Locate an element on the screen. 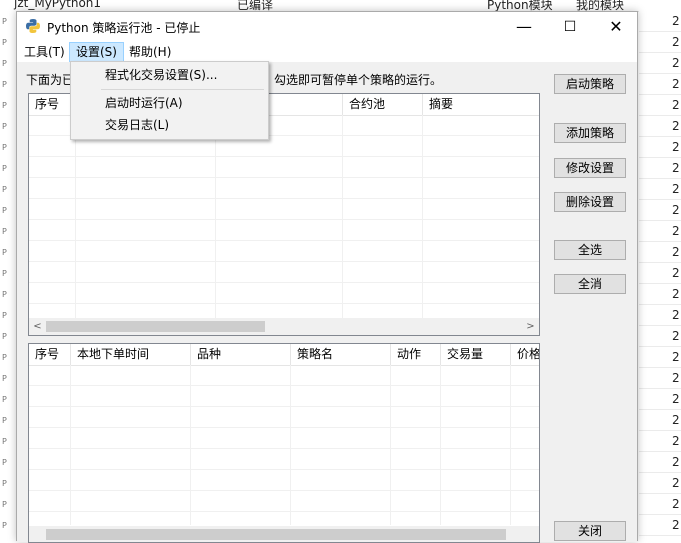  menu-item-run-on-startup: 启动时运行(A) is located at coordinates (144, 103).